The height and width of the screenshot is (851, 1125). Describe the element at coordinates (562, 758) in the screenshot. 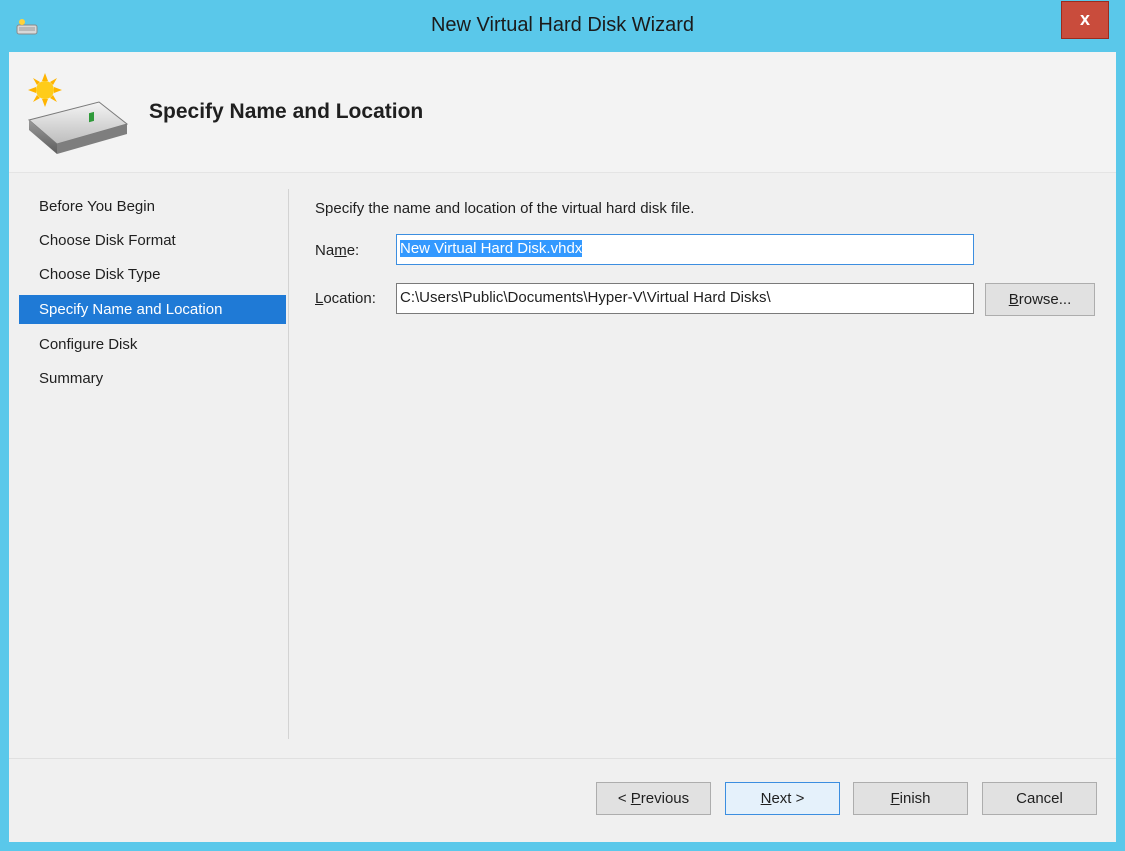

I see `footer-divider` at that location.